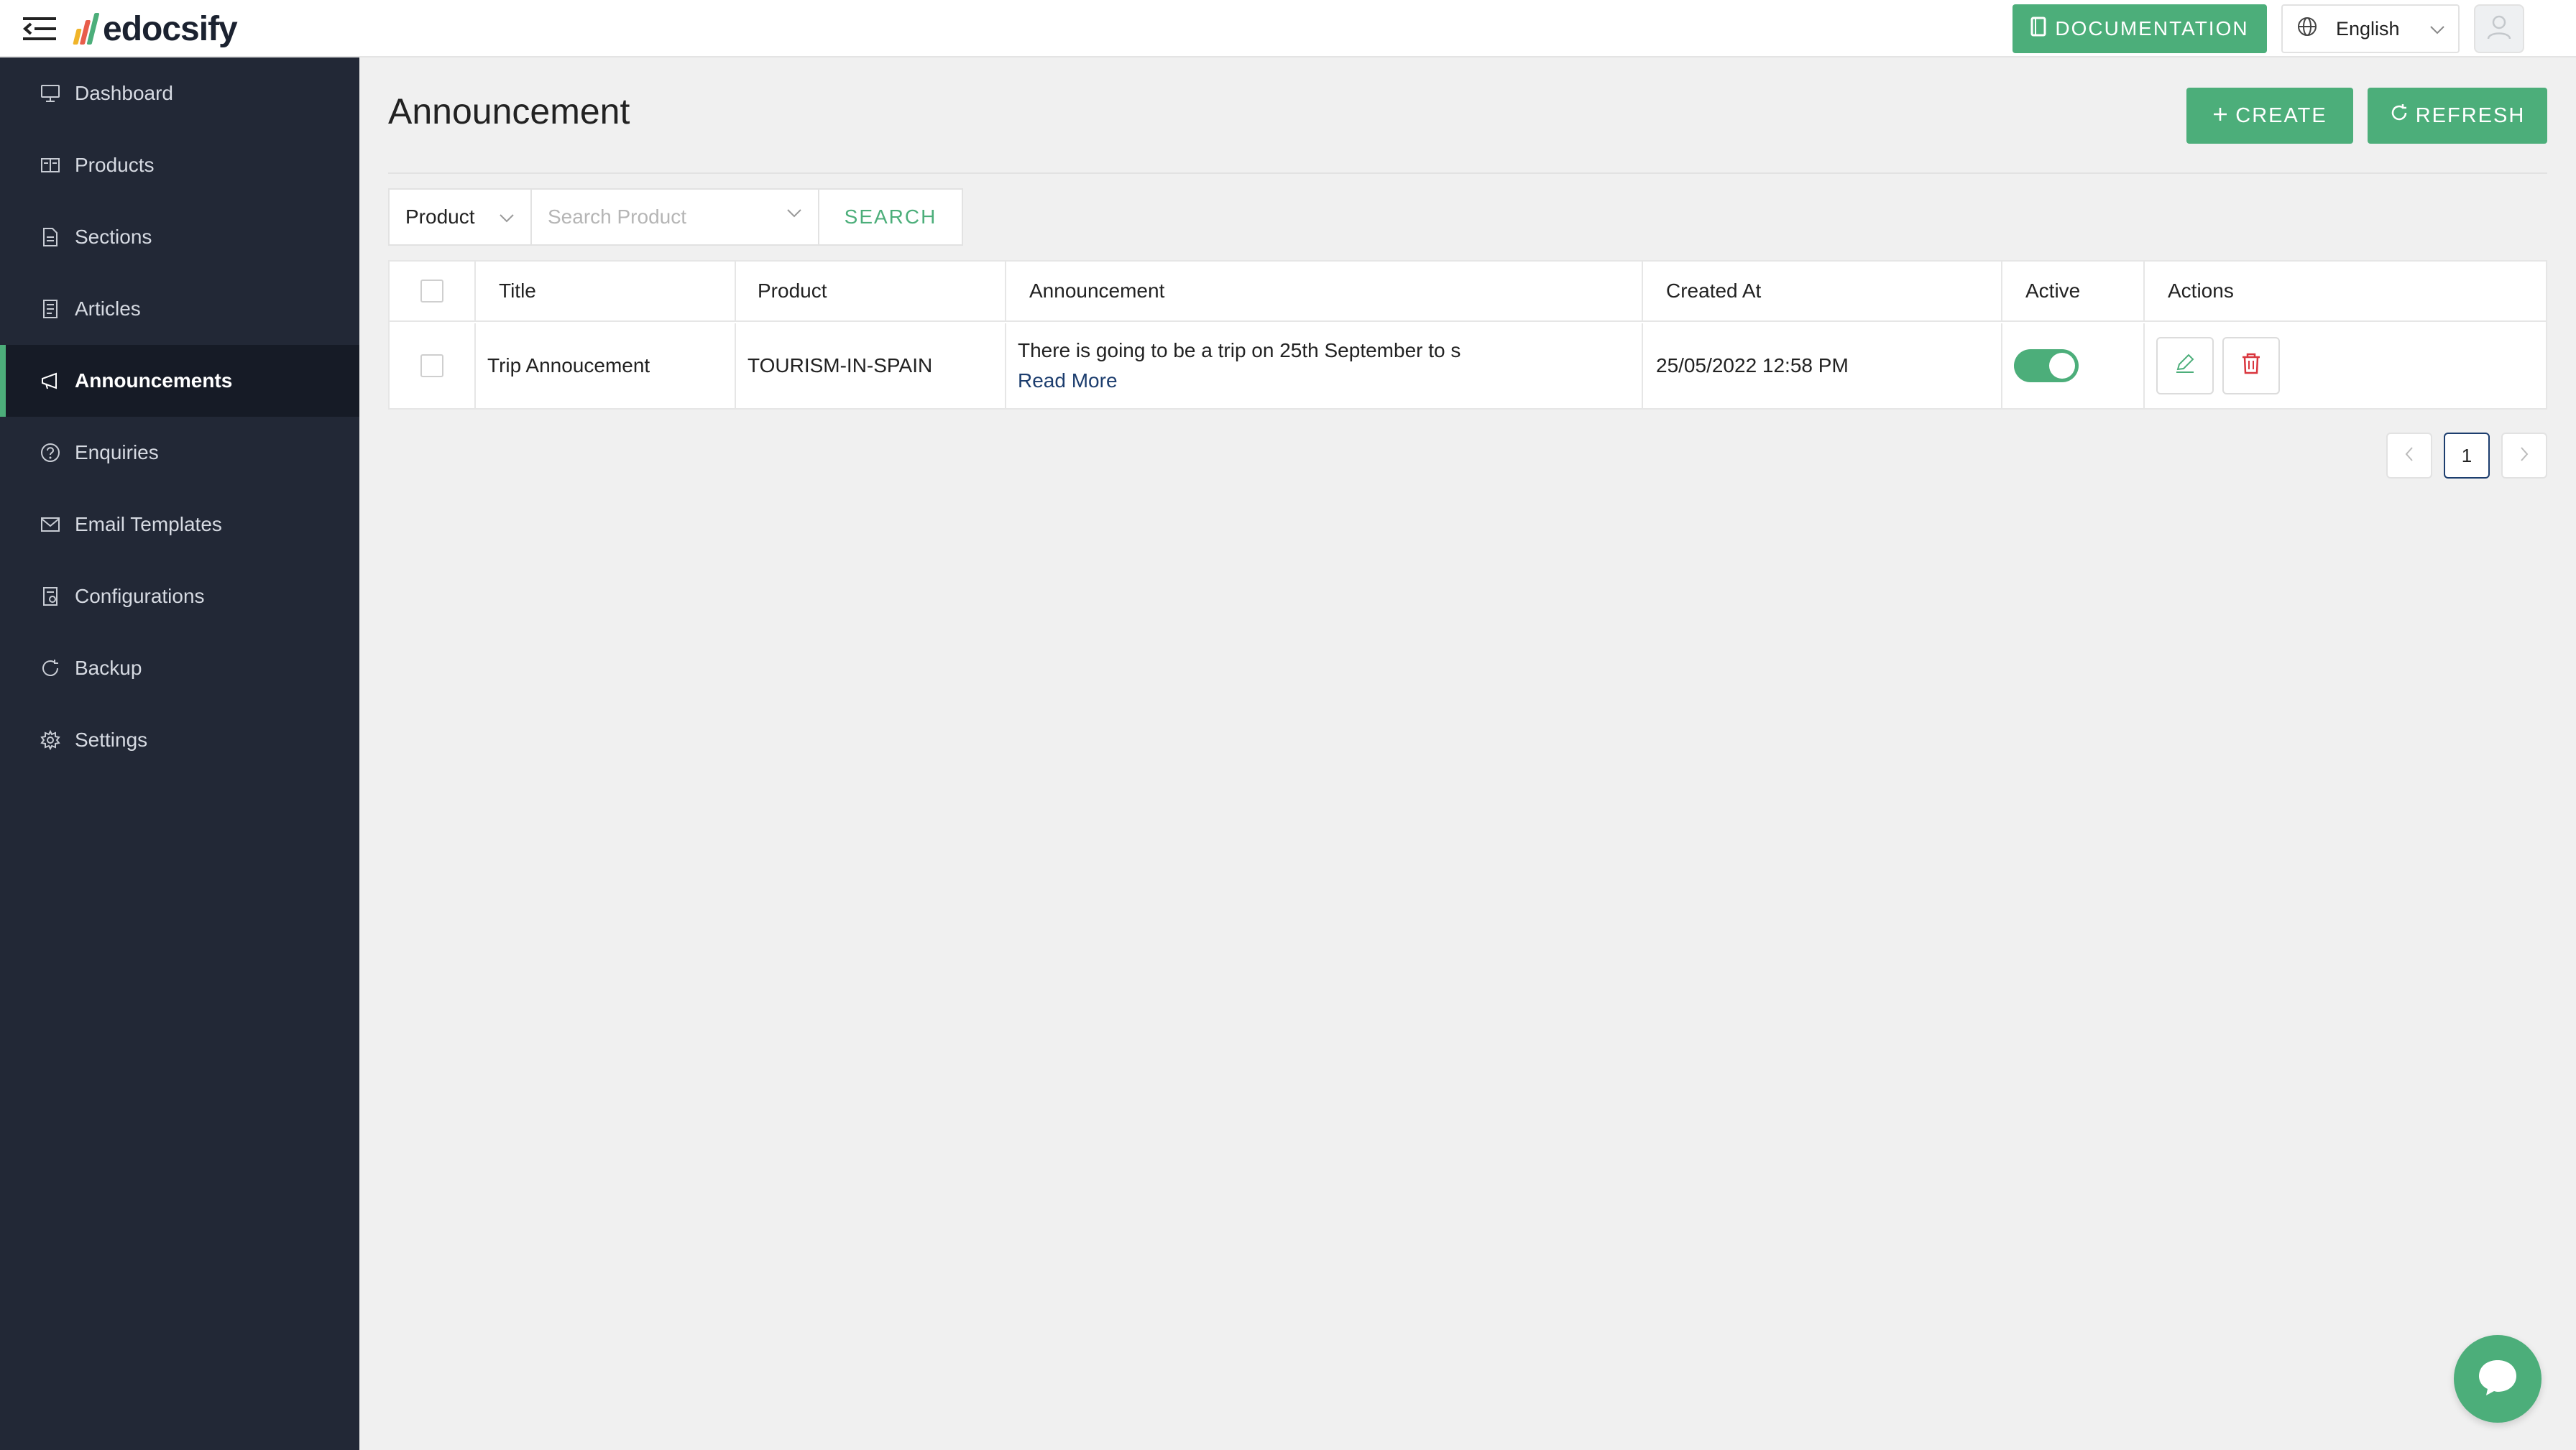 The image size is (2576, 1450). What do you see at coordinates (108, 308) in the screenshot?
I see `sidebar-item-label: Articles` at bounding box center [108, 308].